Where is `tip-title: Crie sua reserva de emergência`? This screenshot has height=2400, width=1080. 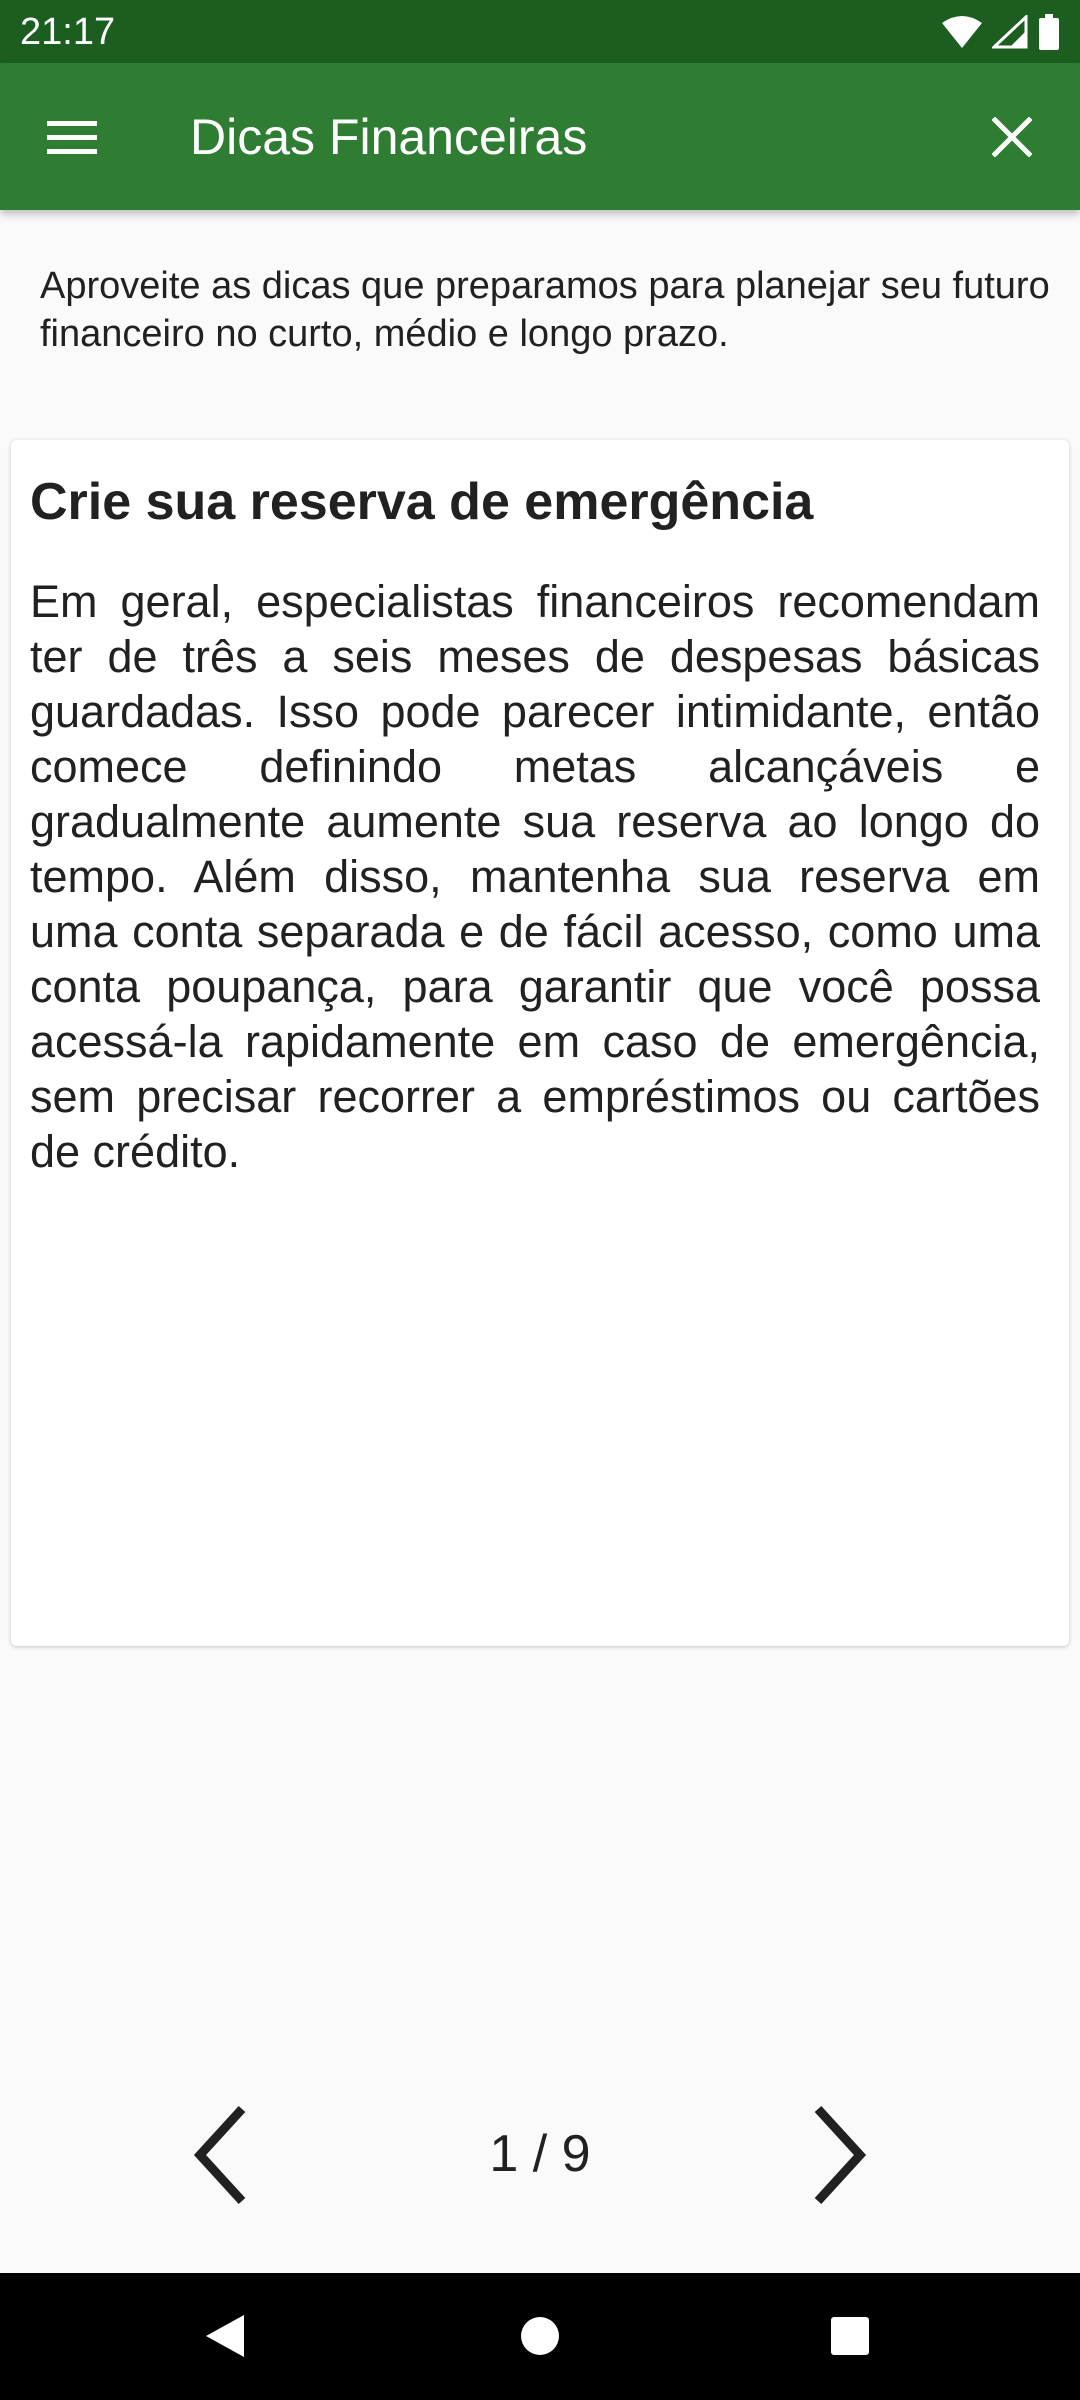
tip-title: Crie sua reserva de emergência is located at coordinates (422, 502).